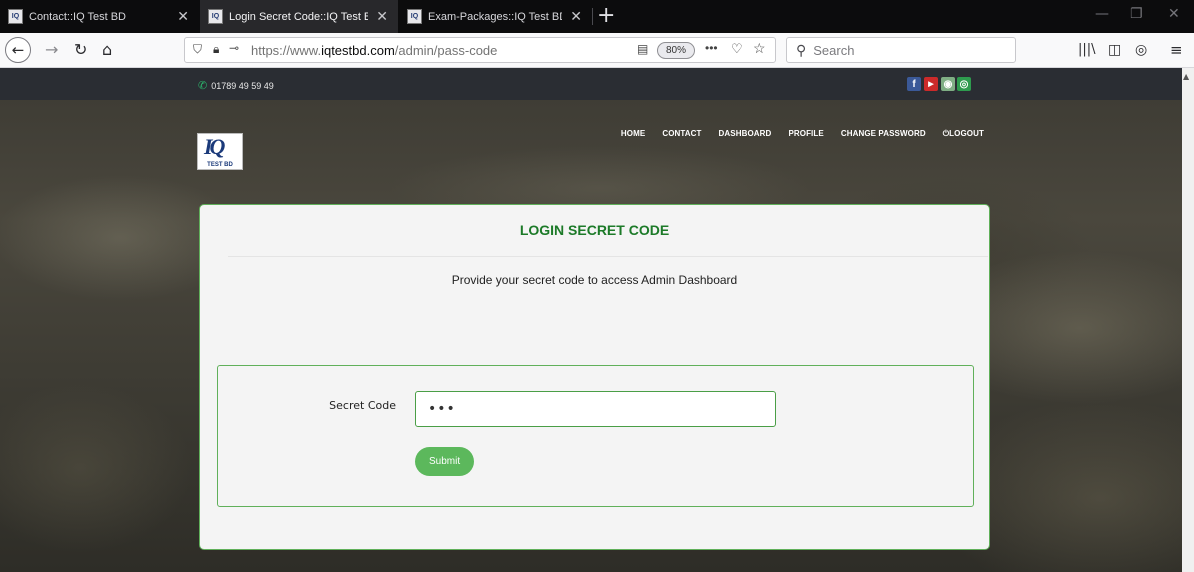 The width and height of the screenshot is (1194, 572). I want to click on page-scrollbar, so click(1188, 320).